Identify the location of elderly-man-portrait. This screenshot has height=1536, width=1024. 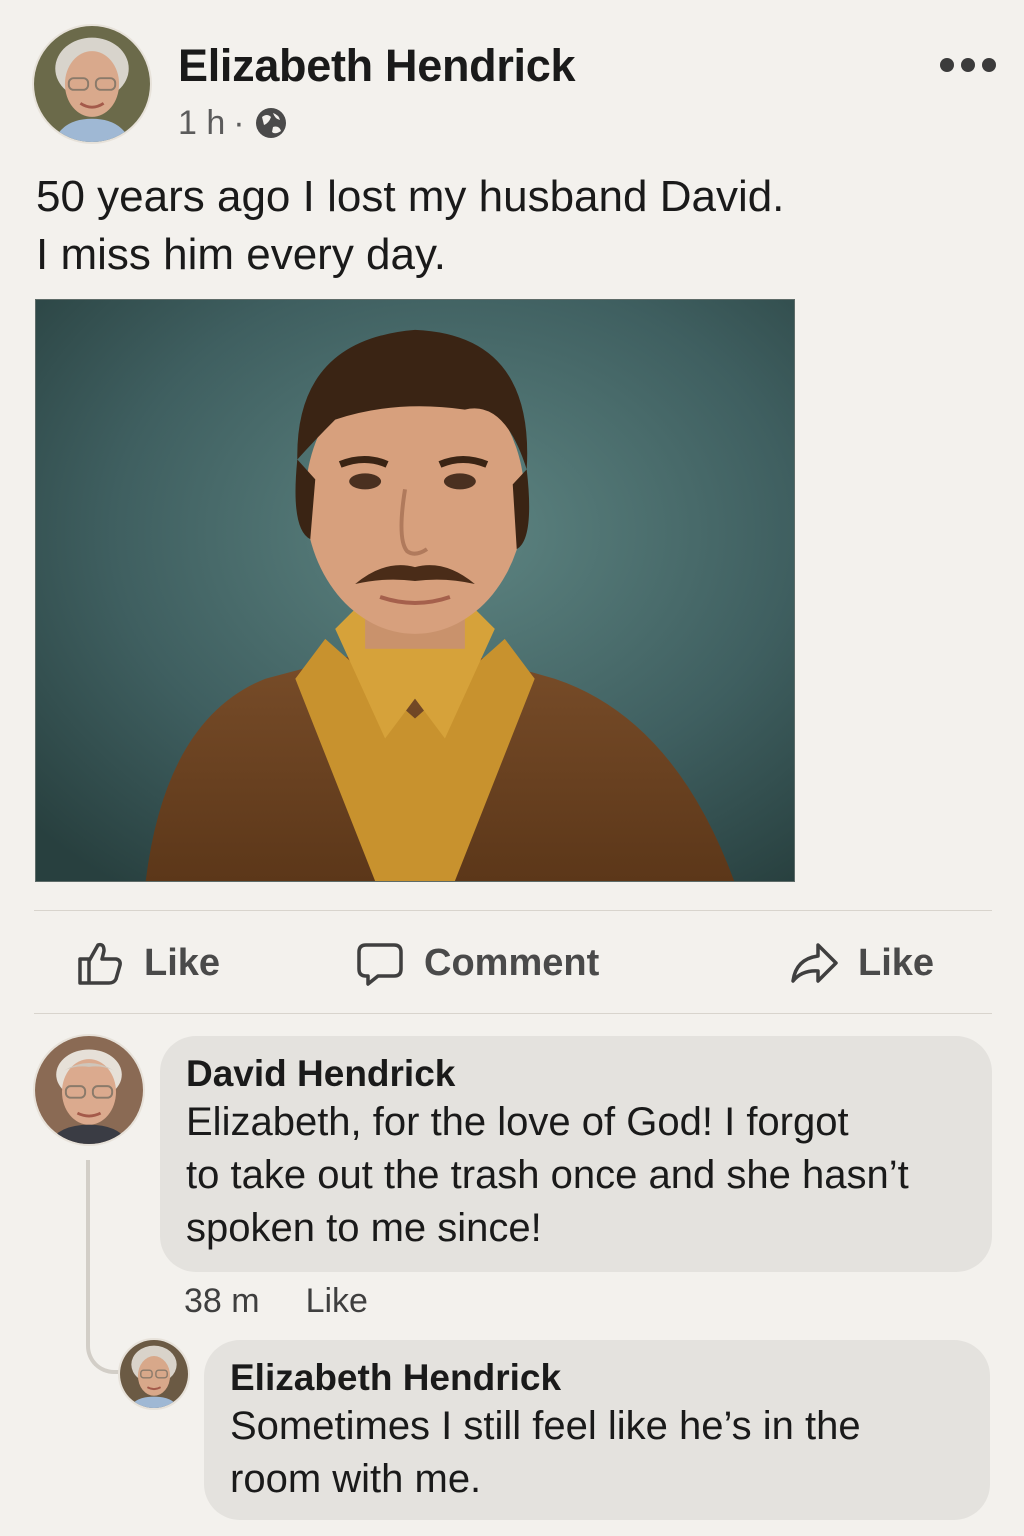
(89, 1090).